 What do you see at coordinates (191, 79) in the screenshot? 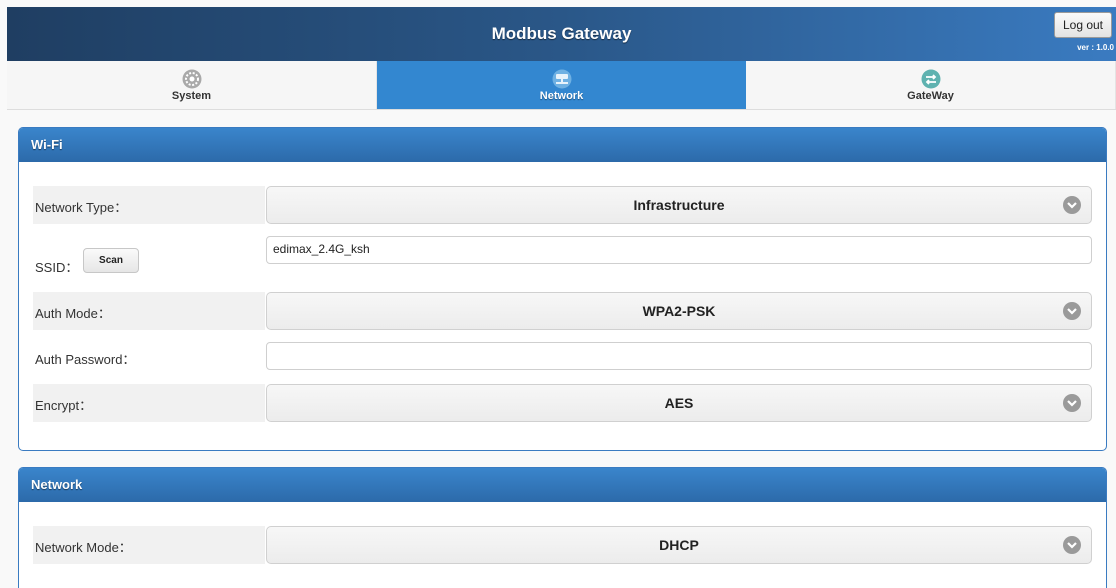
I see `gear-icon` at bounding box center [191, 79].